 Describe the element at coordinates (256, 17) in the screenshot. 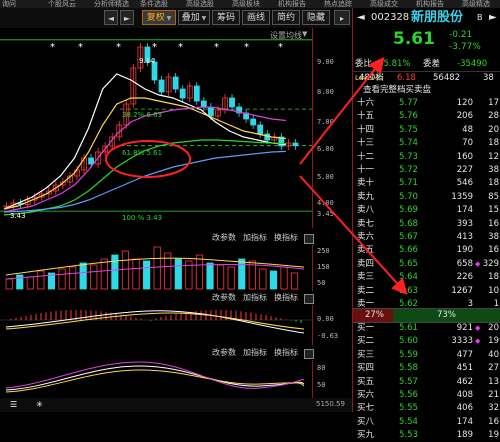

I see `draw-line-button: 画线` at that location.